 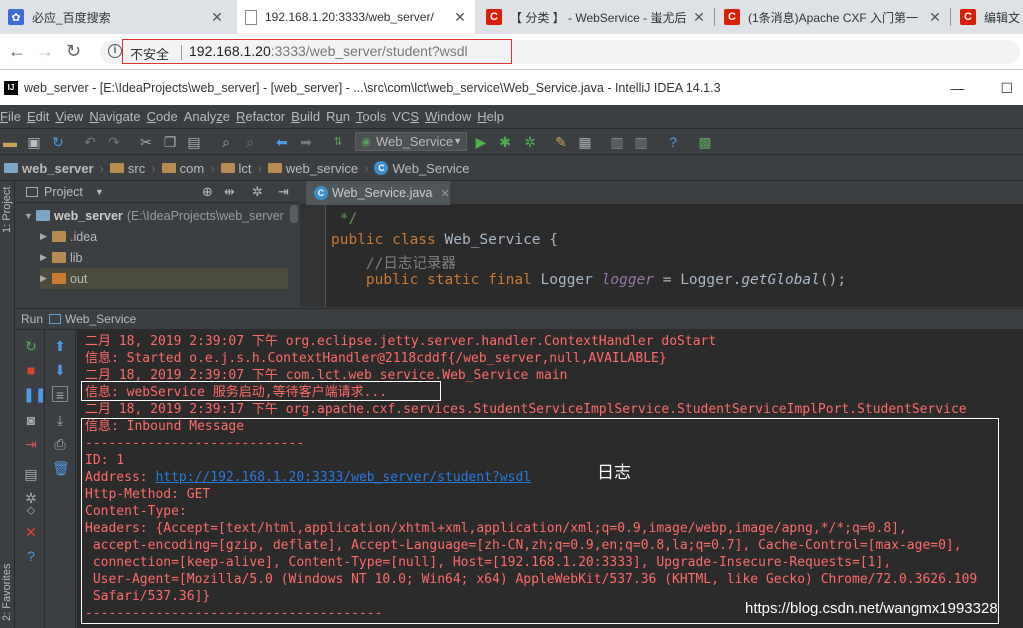 What do you see at coordinates (31, 420) in the screenshot?
I see `dump-threads-icon: ◙` at bounding box center [31, 420].